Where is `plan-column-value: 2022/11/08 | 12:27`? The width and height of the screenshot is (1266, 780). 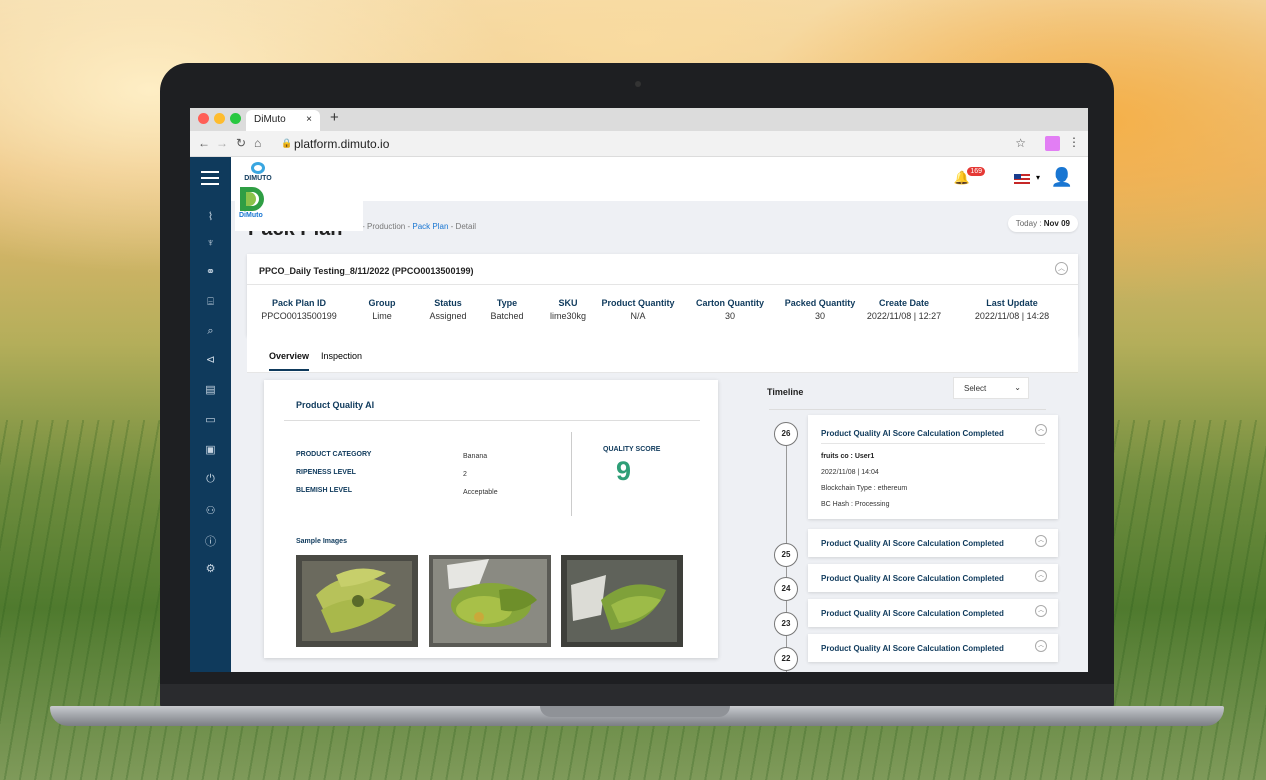
plan-column-value: 2022/11/08 | 12:27 is located at coordinates (904, 316).